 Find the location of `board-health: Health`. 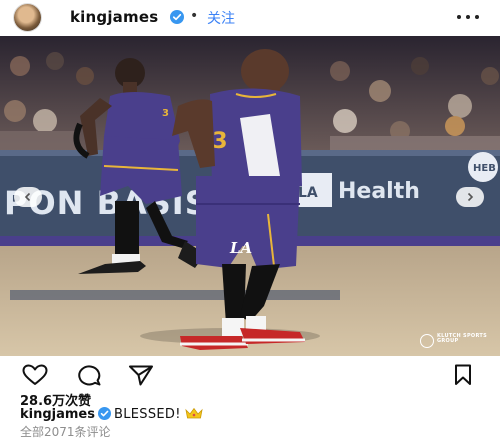

board-health: Health is located at coordinates (379, 191).